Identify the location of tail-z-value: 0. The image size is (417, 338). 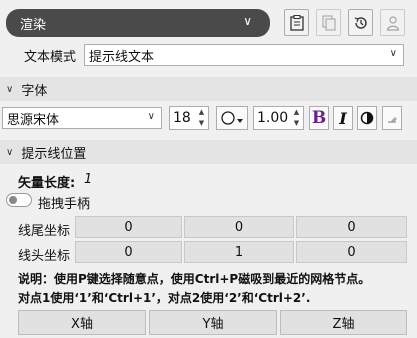
(351, 227).